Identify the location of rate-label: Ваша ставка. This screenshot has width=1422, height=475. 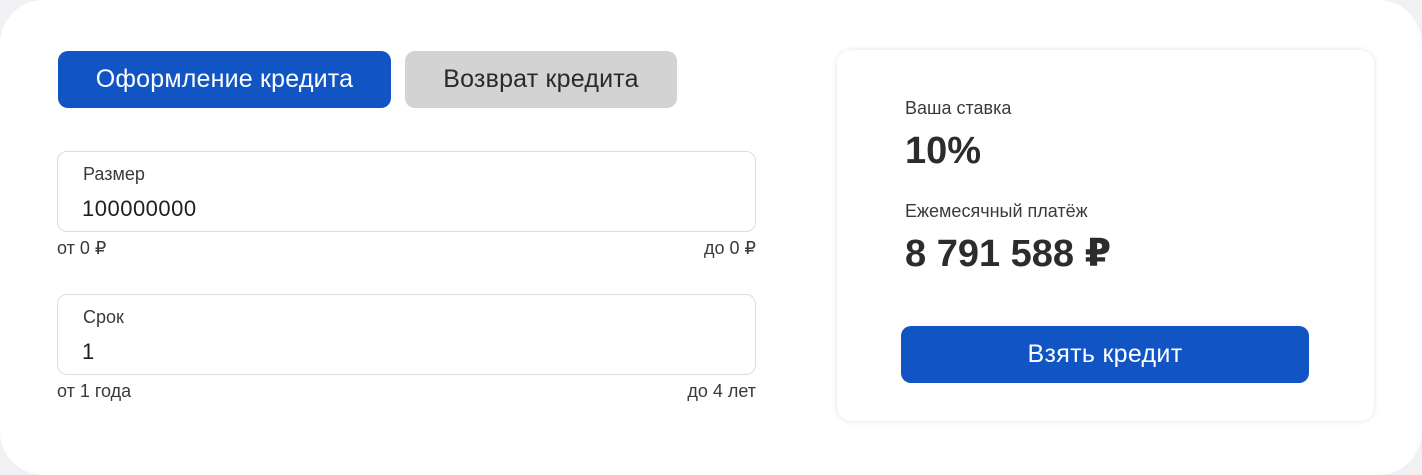
(958, 108).